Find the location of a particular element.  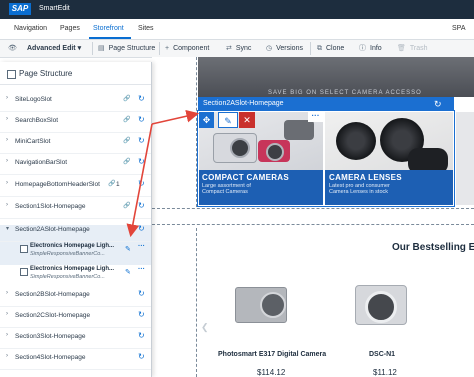

component-label: Component is located at coordinates (191, 48).